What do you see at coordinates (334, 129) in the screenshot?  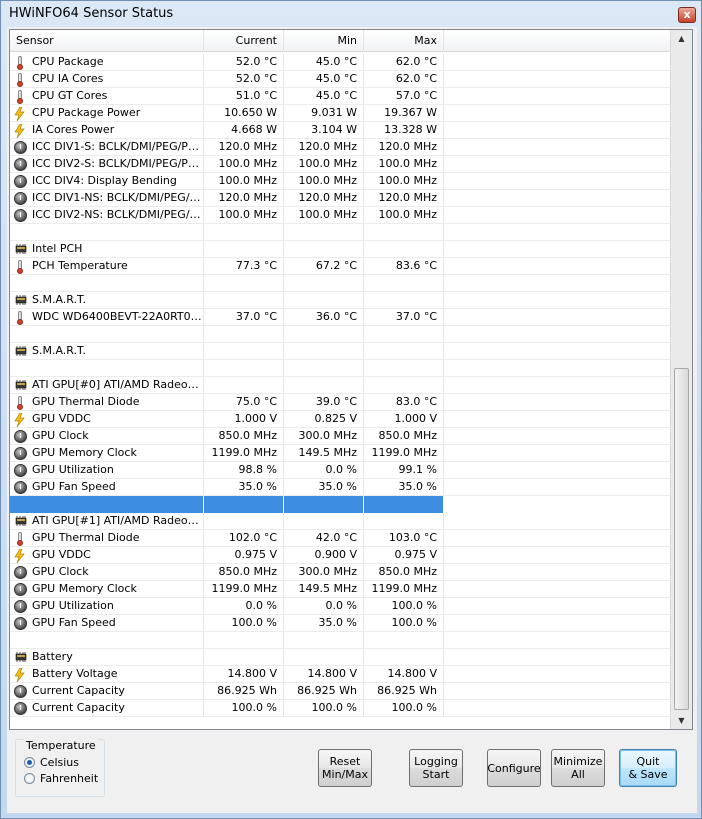 I see `min-value: 3.104 W` at bounding box center [334, 129].